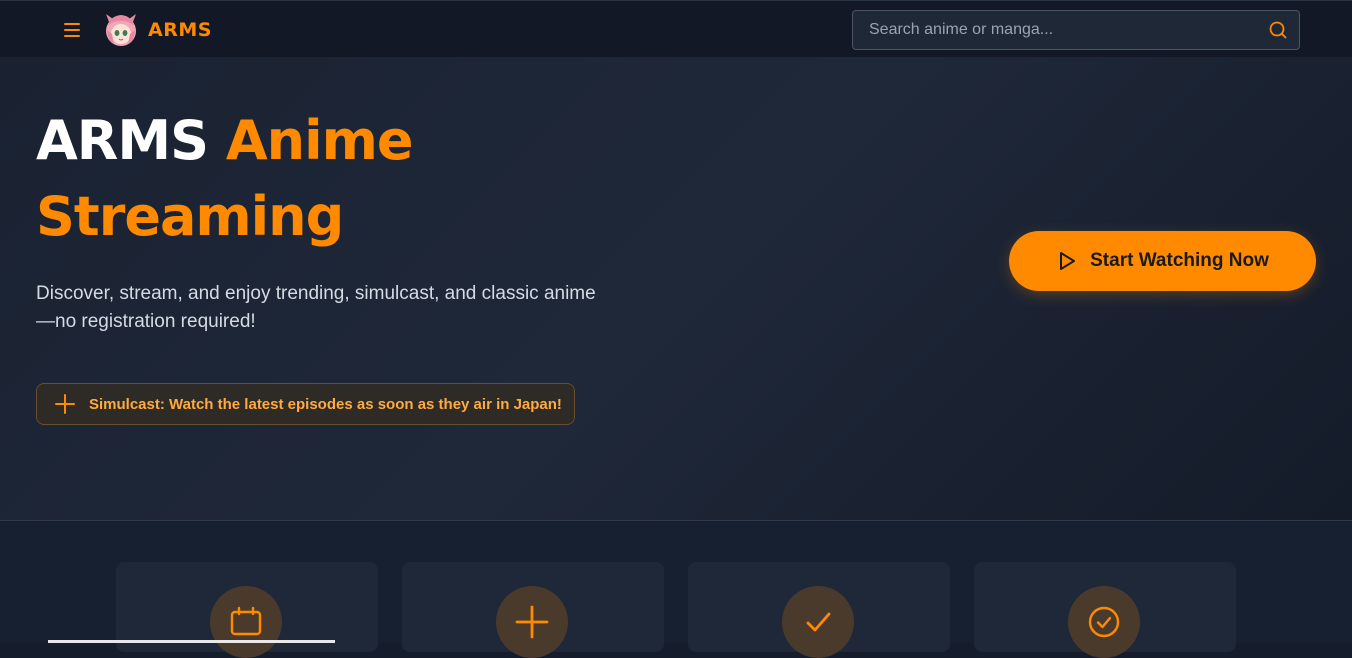 Image resolution: width=1352 pixels, height=658 pixels. What do you see at coordinates (121, 30) in the screenshot?
I see `mascot-logo` at bounding box center [121, 30].